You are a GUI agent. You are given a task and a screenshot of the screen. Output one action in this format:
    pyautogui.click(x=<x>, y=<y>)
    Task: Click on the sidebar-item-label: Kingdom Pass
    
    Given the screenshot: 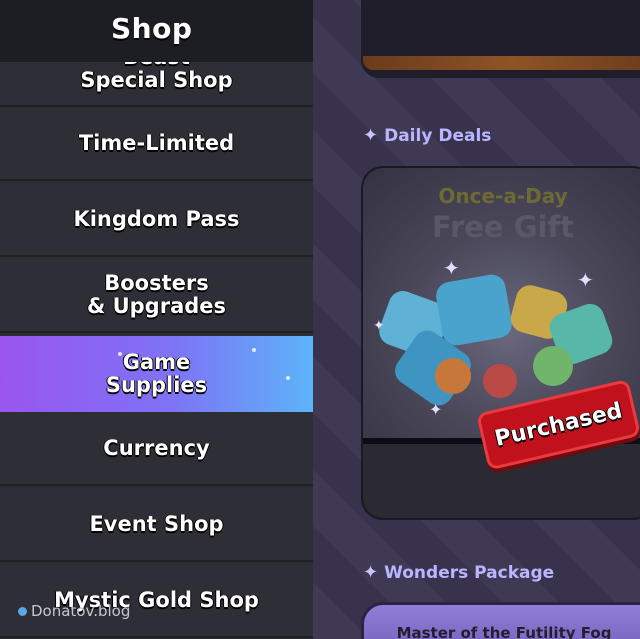 What is the action you would take?
    pyautogui.click(x=156, y=218)
    